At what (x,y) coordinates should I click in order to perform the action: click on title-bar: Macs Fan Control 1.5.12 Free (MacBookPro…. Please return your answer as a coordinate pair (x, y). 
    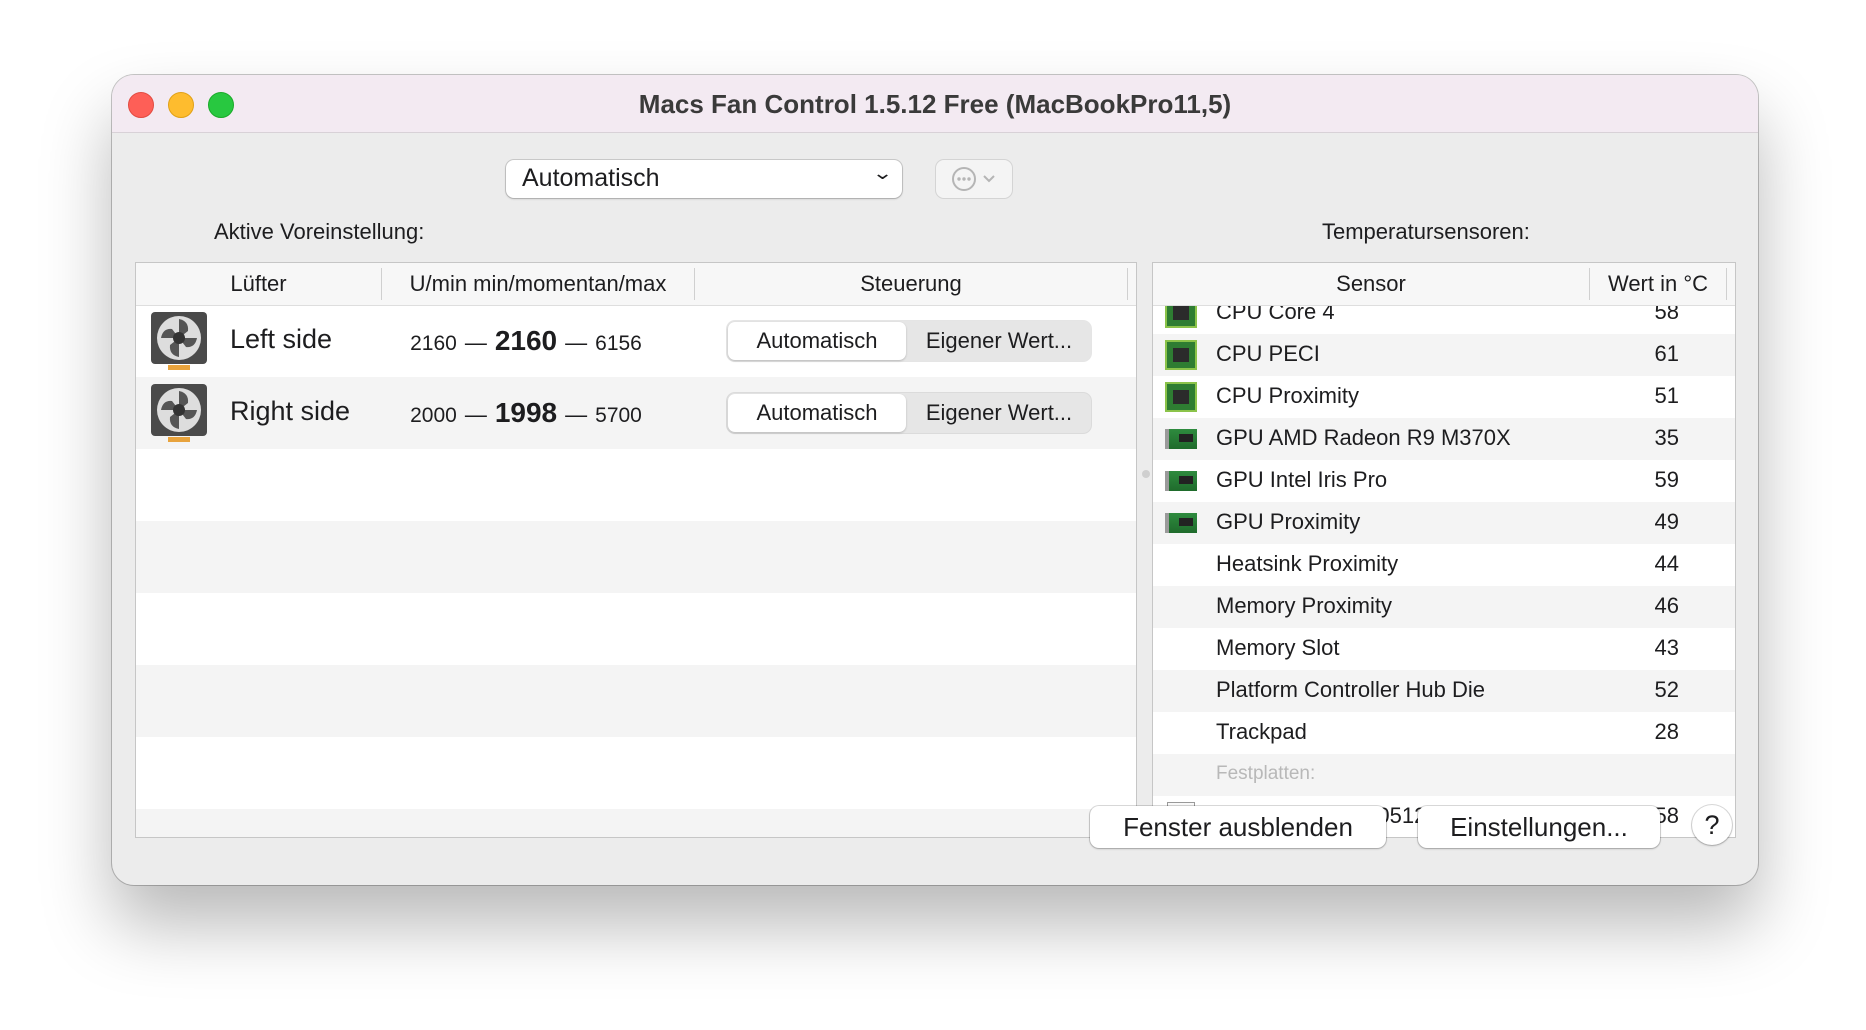
    Looking at the image, I should click on (935, 104).